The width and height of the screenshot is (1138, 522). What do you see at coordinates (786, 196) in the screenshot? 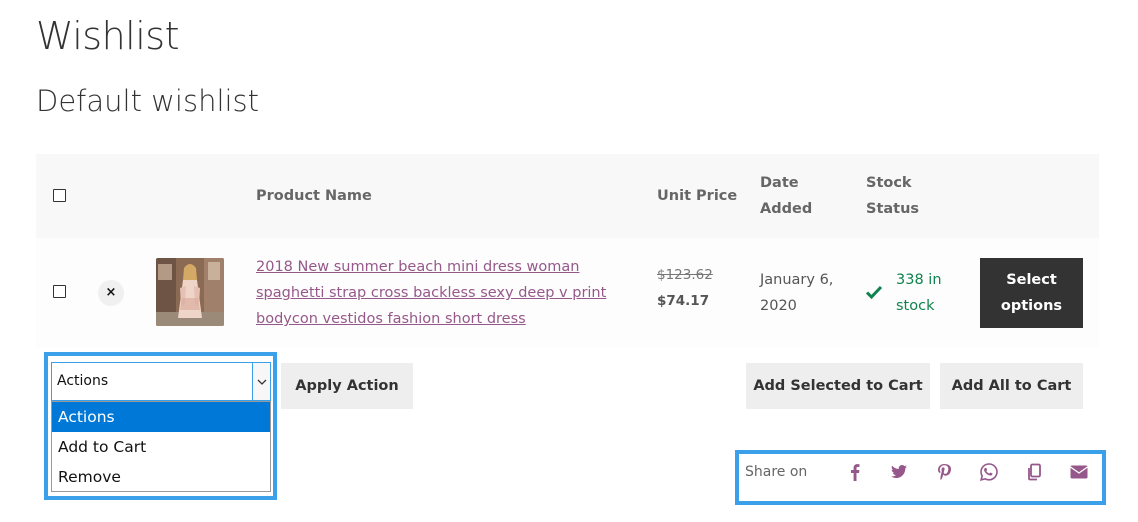
I see `header-date-added: Date Added` at bounding box center [786, 196].